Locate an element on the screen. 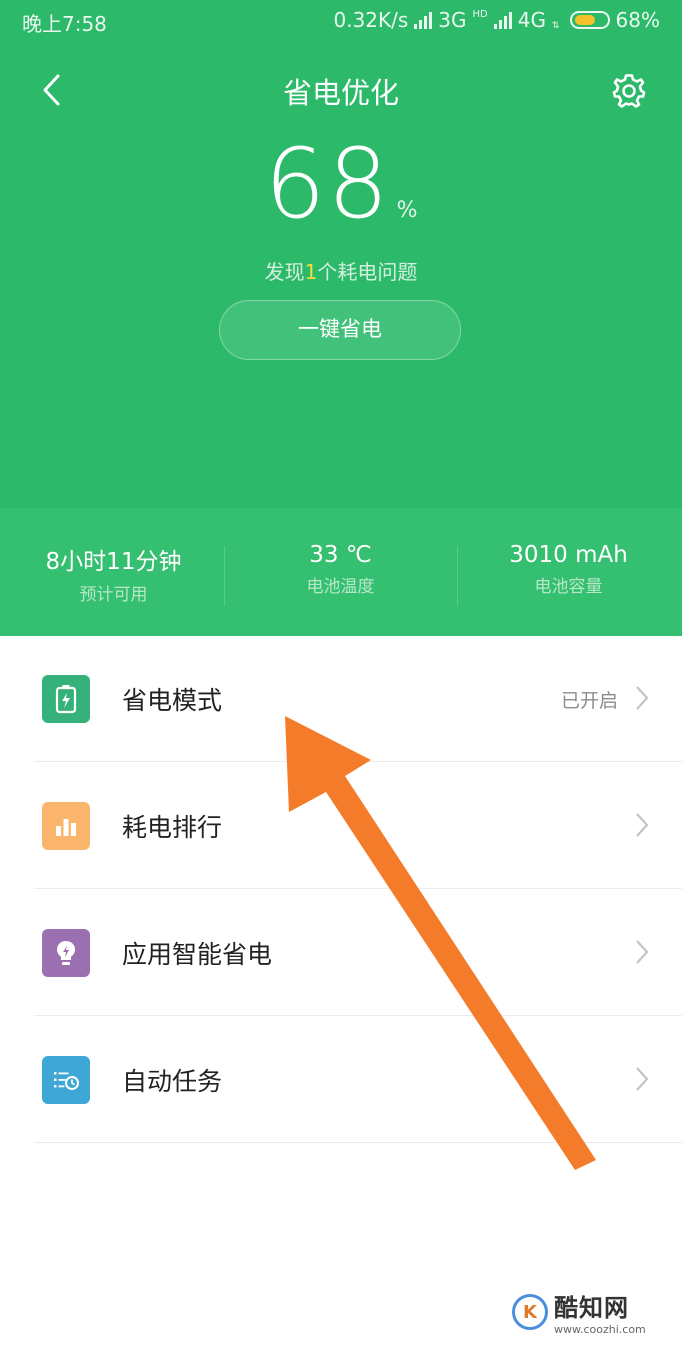 Image resolution: width=682 pixels, height=1364 pixels. battery-stats: 8小时11分钟 预计可用 33 ℃ 电池温度 3010 mAh 电池容量 is located at coordinates (341, 572).